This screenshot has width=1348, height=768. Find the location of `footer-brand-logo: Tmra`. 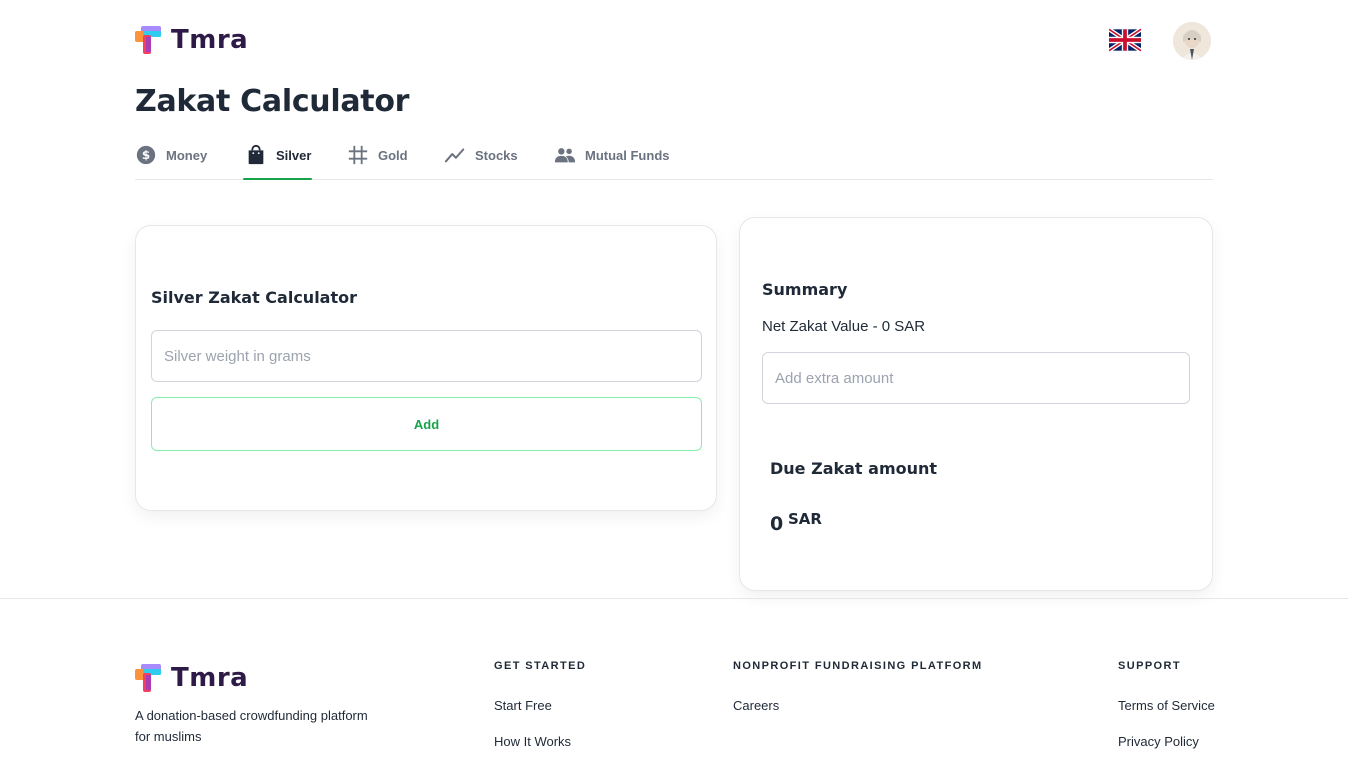

footer-brand-logo: Tmra is located at coordinates (191, 678).